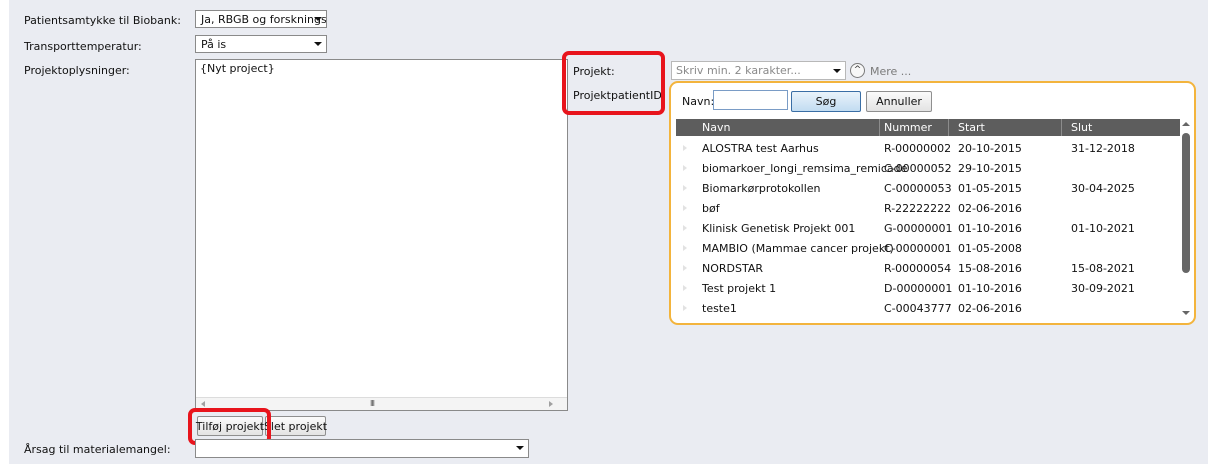  What do you see at coordinates (733, 268) in the screenshot?
I see `cell-name: NORDSTAR` at bounding box center [733, 268].